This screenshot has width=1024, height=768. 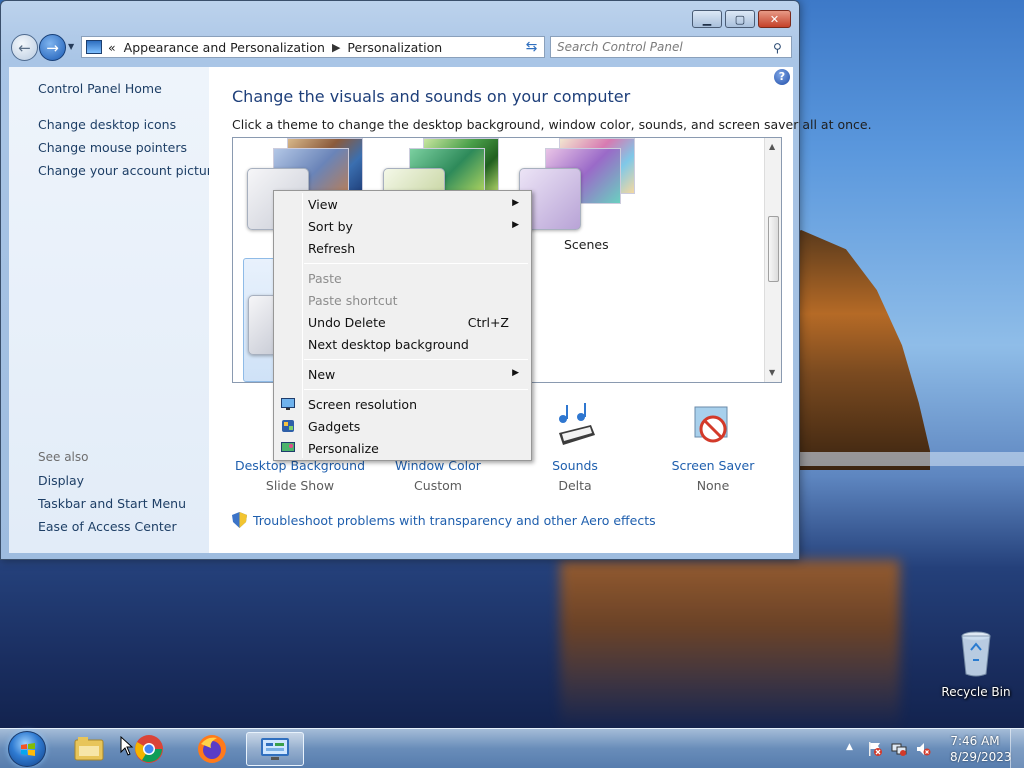 I want to click on sidebar-control-panel-home: Control Panel Home, so click(x=100, y=88).